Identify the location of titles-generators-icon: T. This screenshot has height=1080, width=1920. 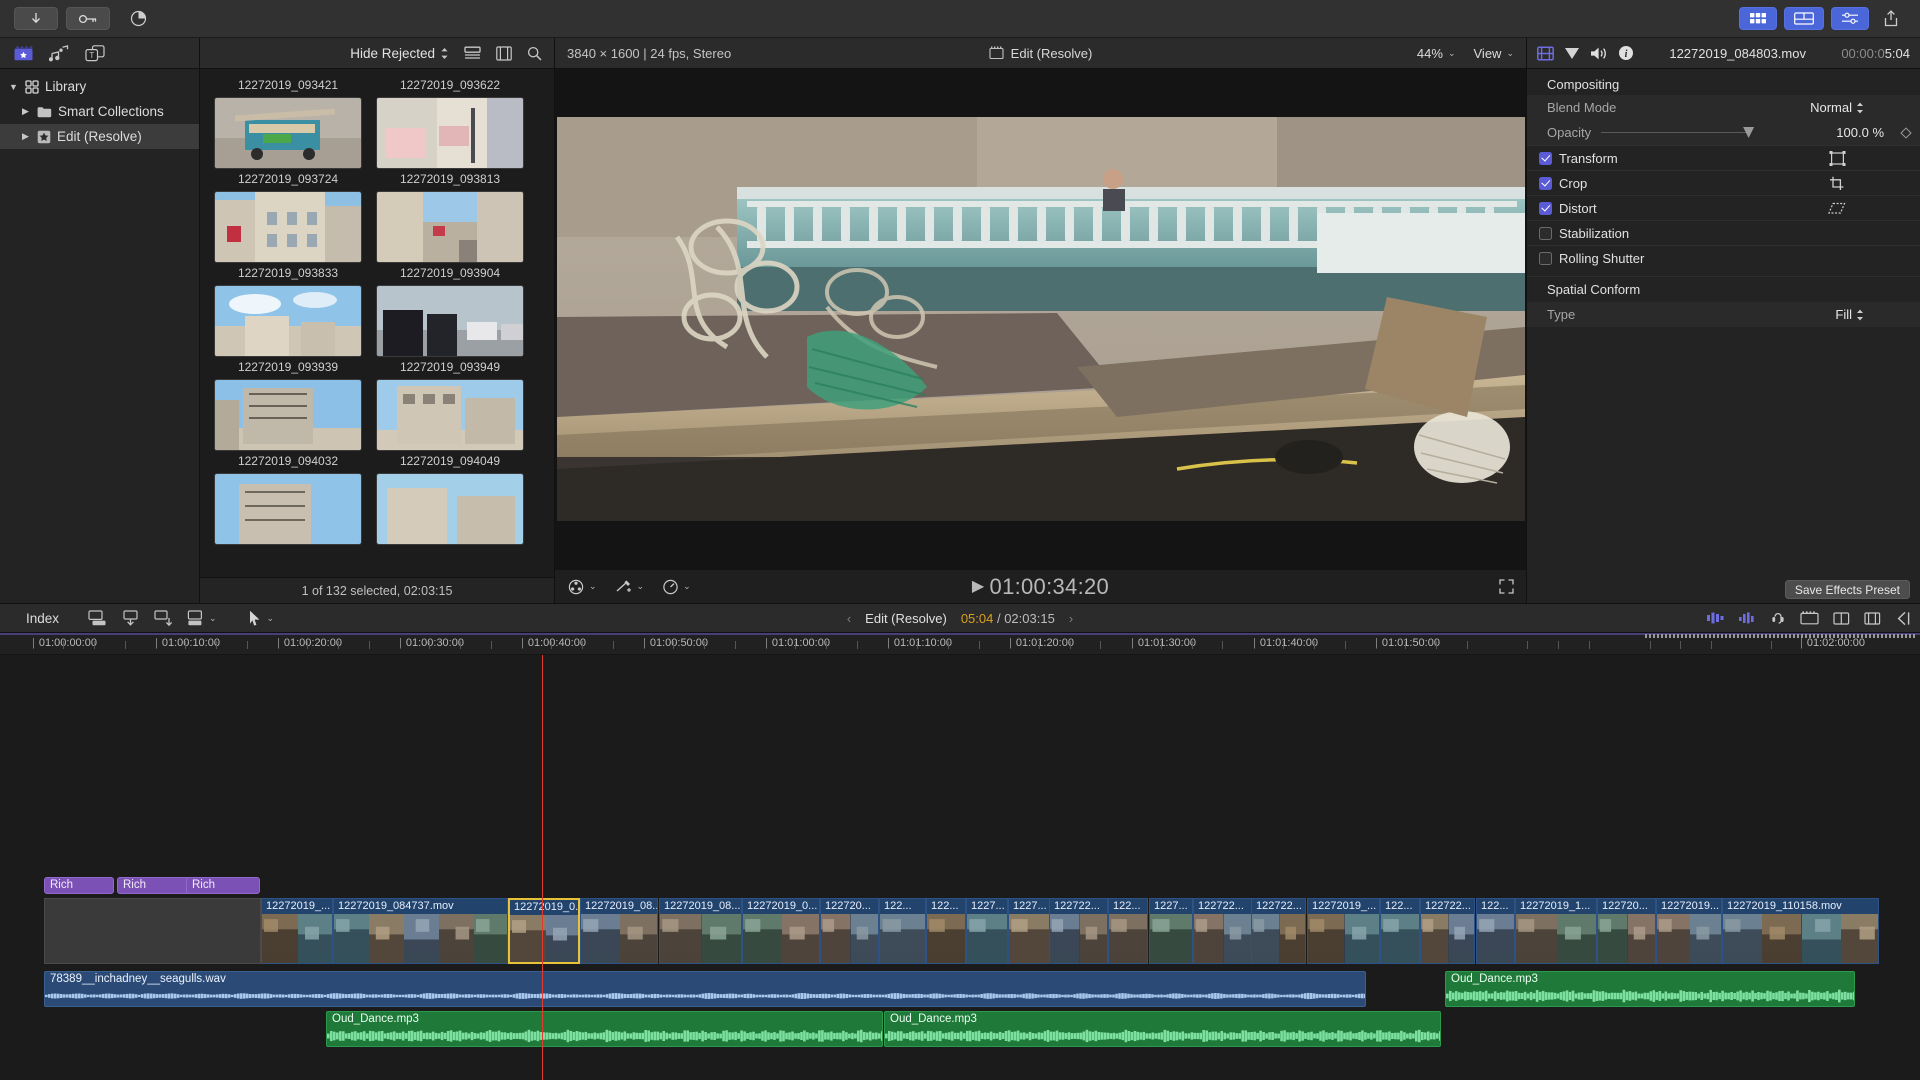
(95, 53).